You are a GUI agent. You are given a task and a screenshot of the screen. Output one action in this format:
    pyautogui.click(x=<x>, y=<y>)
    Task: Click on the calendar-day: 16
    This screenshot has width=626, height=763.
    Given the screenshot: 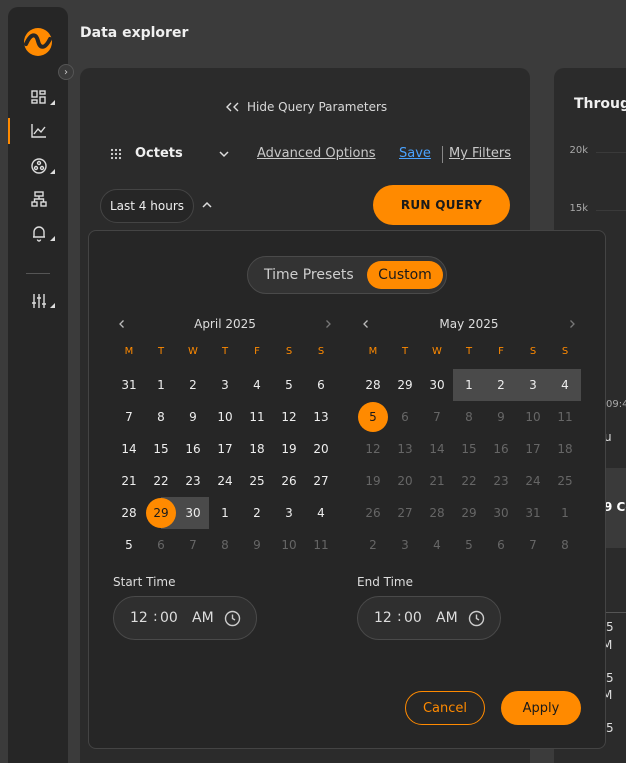 What is the action you would take?
    pyautogui.click(x=193, y=449)
    